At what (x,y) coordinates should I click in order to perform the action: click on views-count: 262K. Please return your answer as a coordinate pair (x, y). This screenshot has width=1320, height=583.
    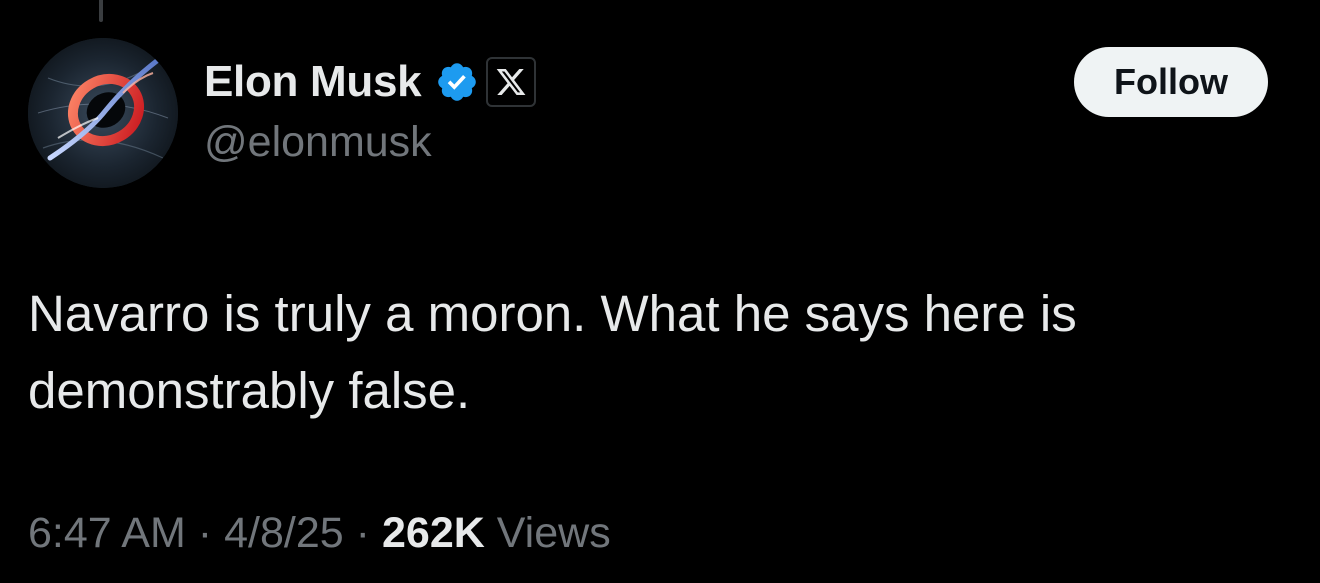
    Looking at the image, I should click on (433, 533).